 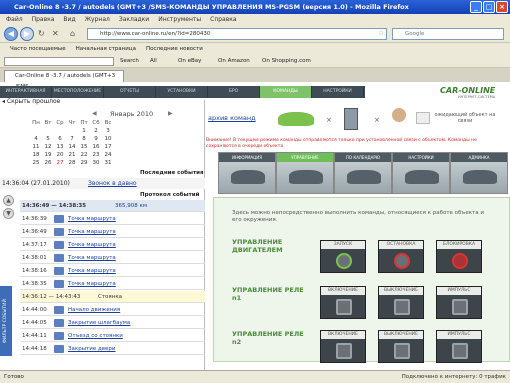 I want to click on back-button: ◀, so click(x=11, y=34).